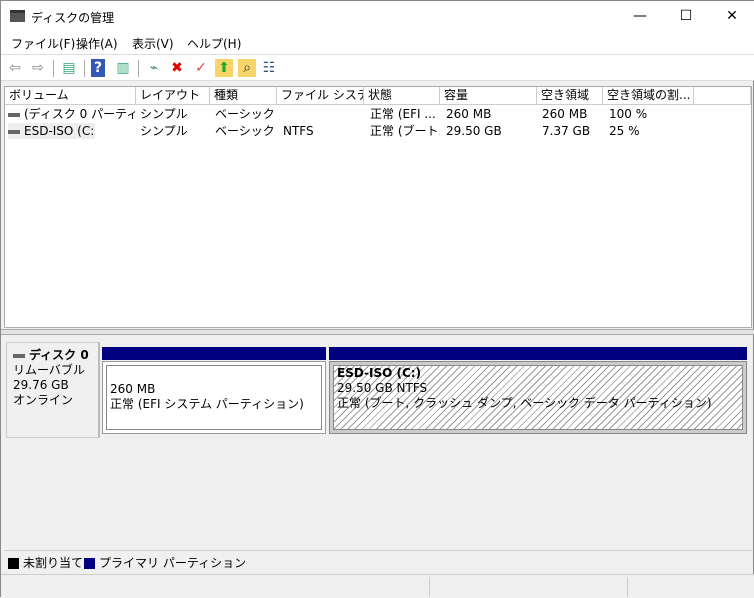 The image size is (754, 598). What do you see at coordinates (73, 18) in the screenshot?
I see `window-title: ディスクの管理` at bounding box center [73, 18].